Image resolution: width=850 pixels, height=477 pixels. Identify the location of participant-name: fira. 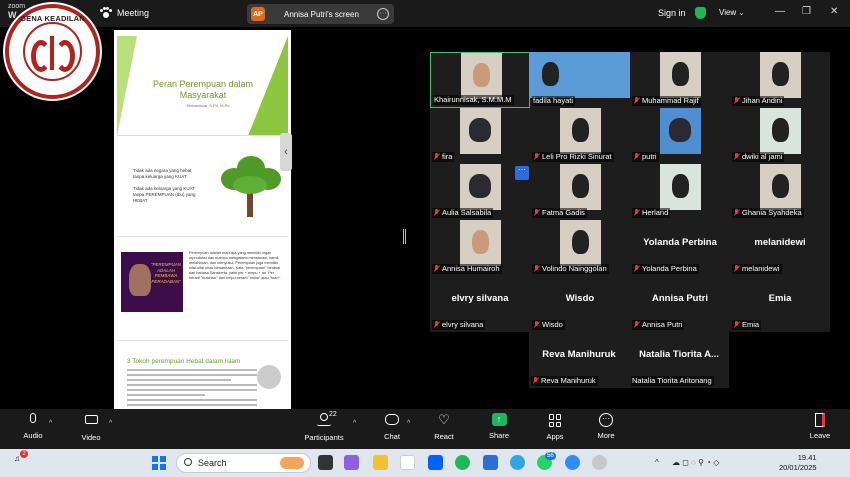
(447, 156).